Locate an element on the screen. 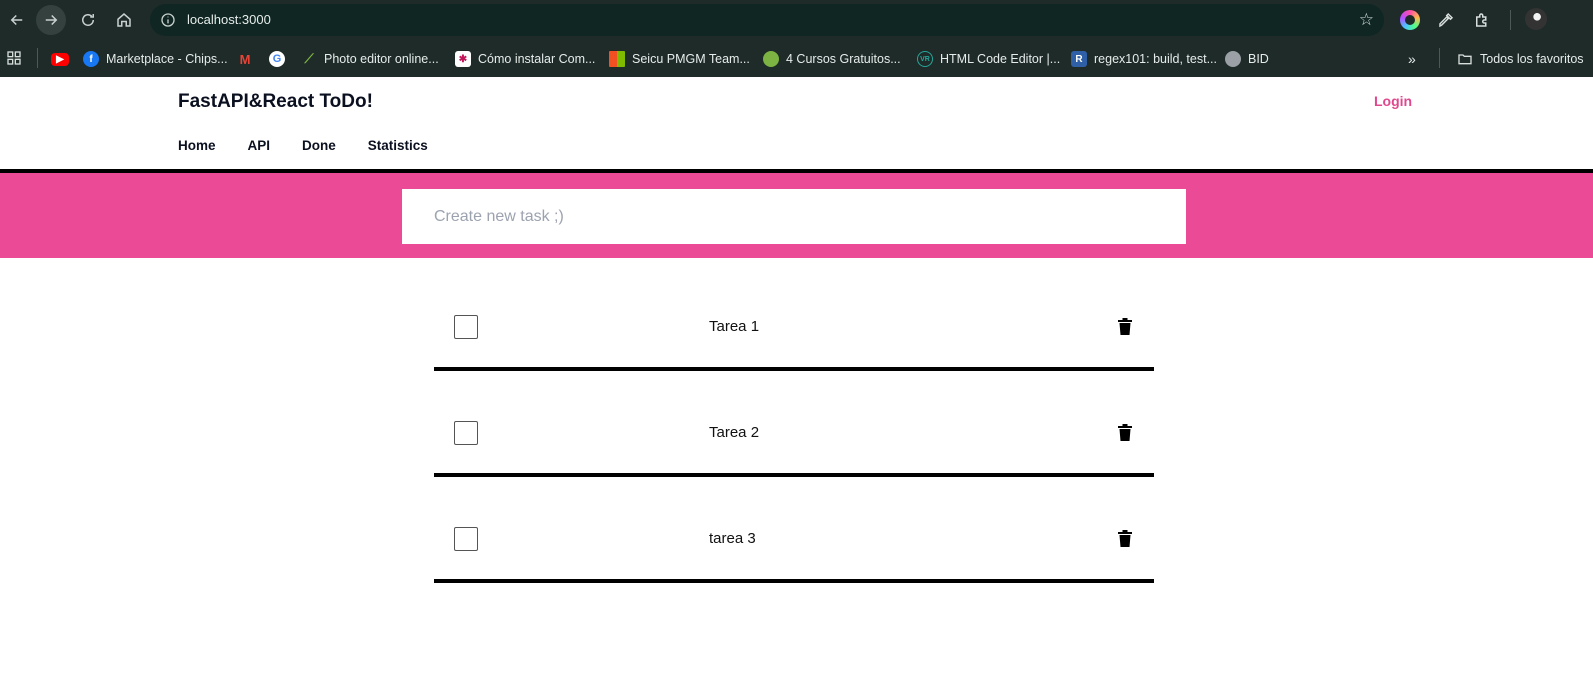 The height and width of the screenshot is (676, 1593). menu-statistics: Statistics is located at coordinates (398, 145).